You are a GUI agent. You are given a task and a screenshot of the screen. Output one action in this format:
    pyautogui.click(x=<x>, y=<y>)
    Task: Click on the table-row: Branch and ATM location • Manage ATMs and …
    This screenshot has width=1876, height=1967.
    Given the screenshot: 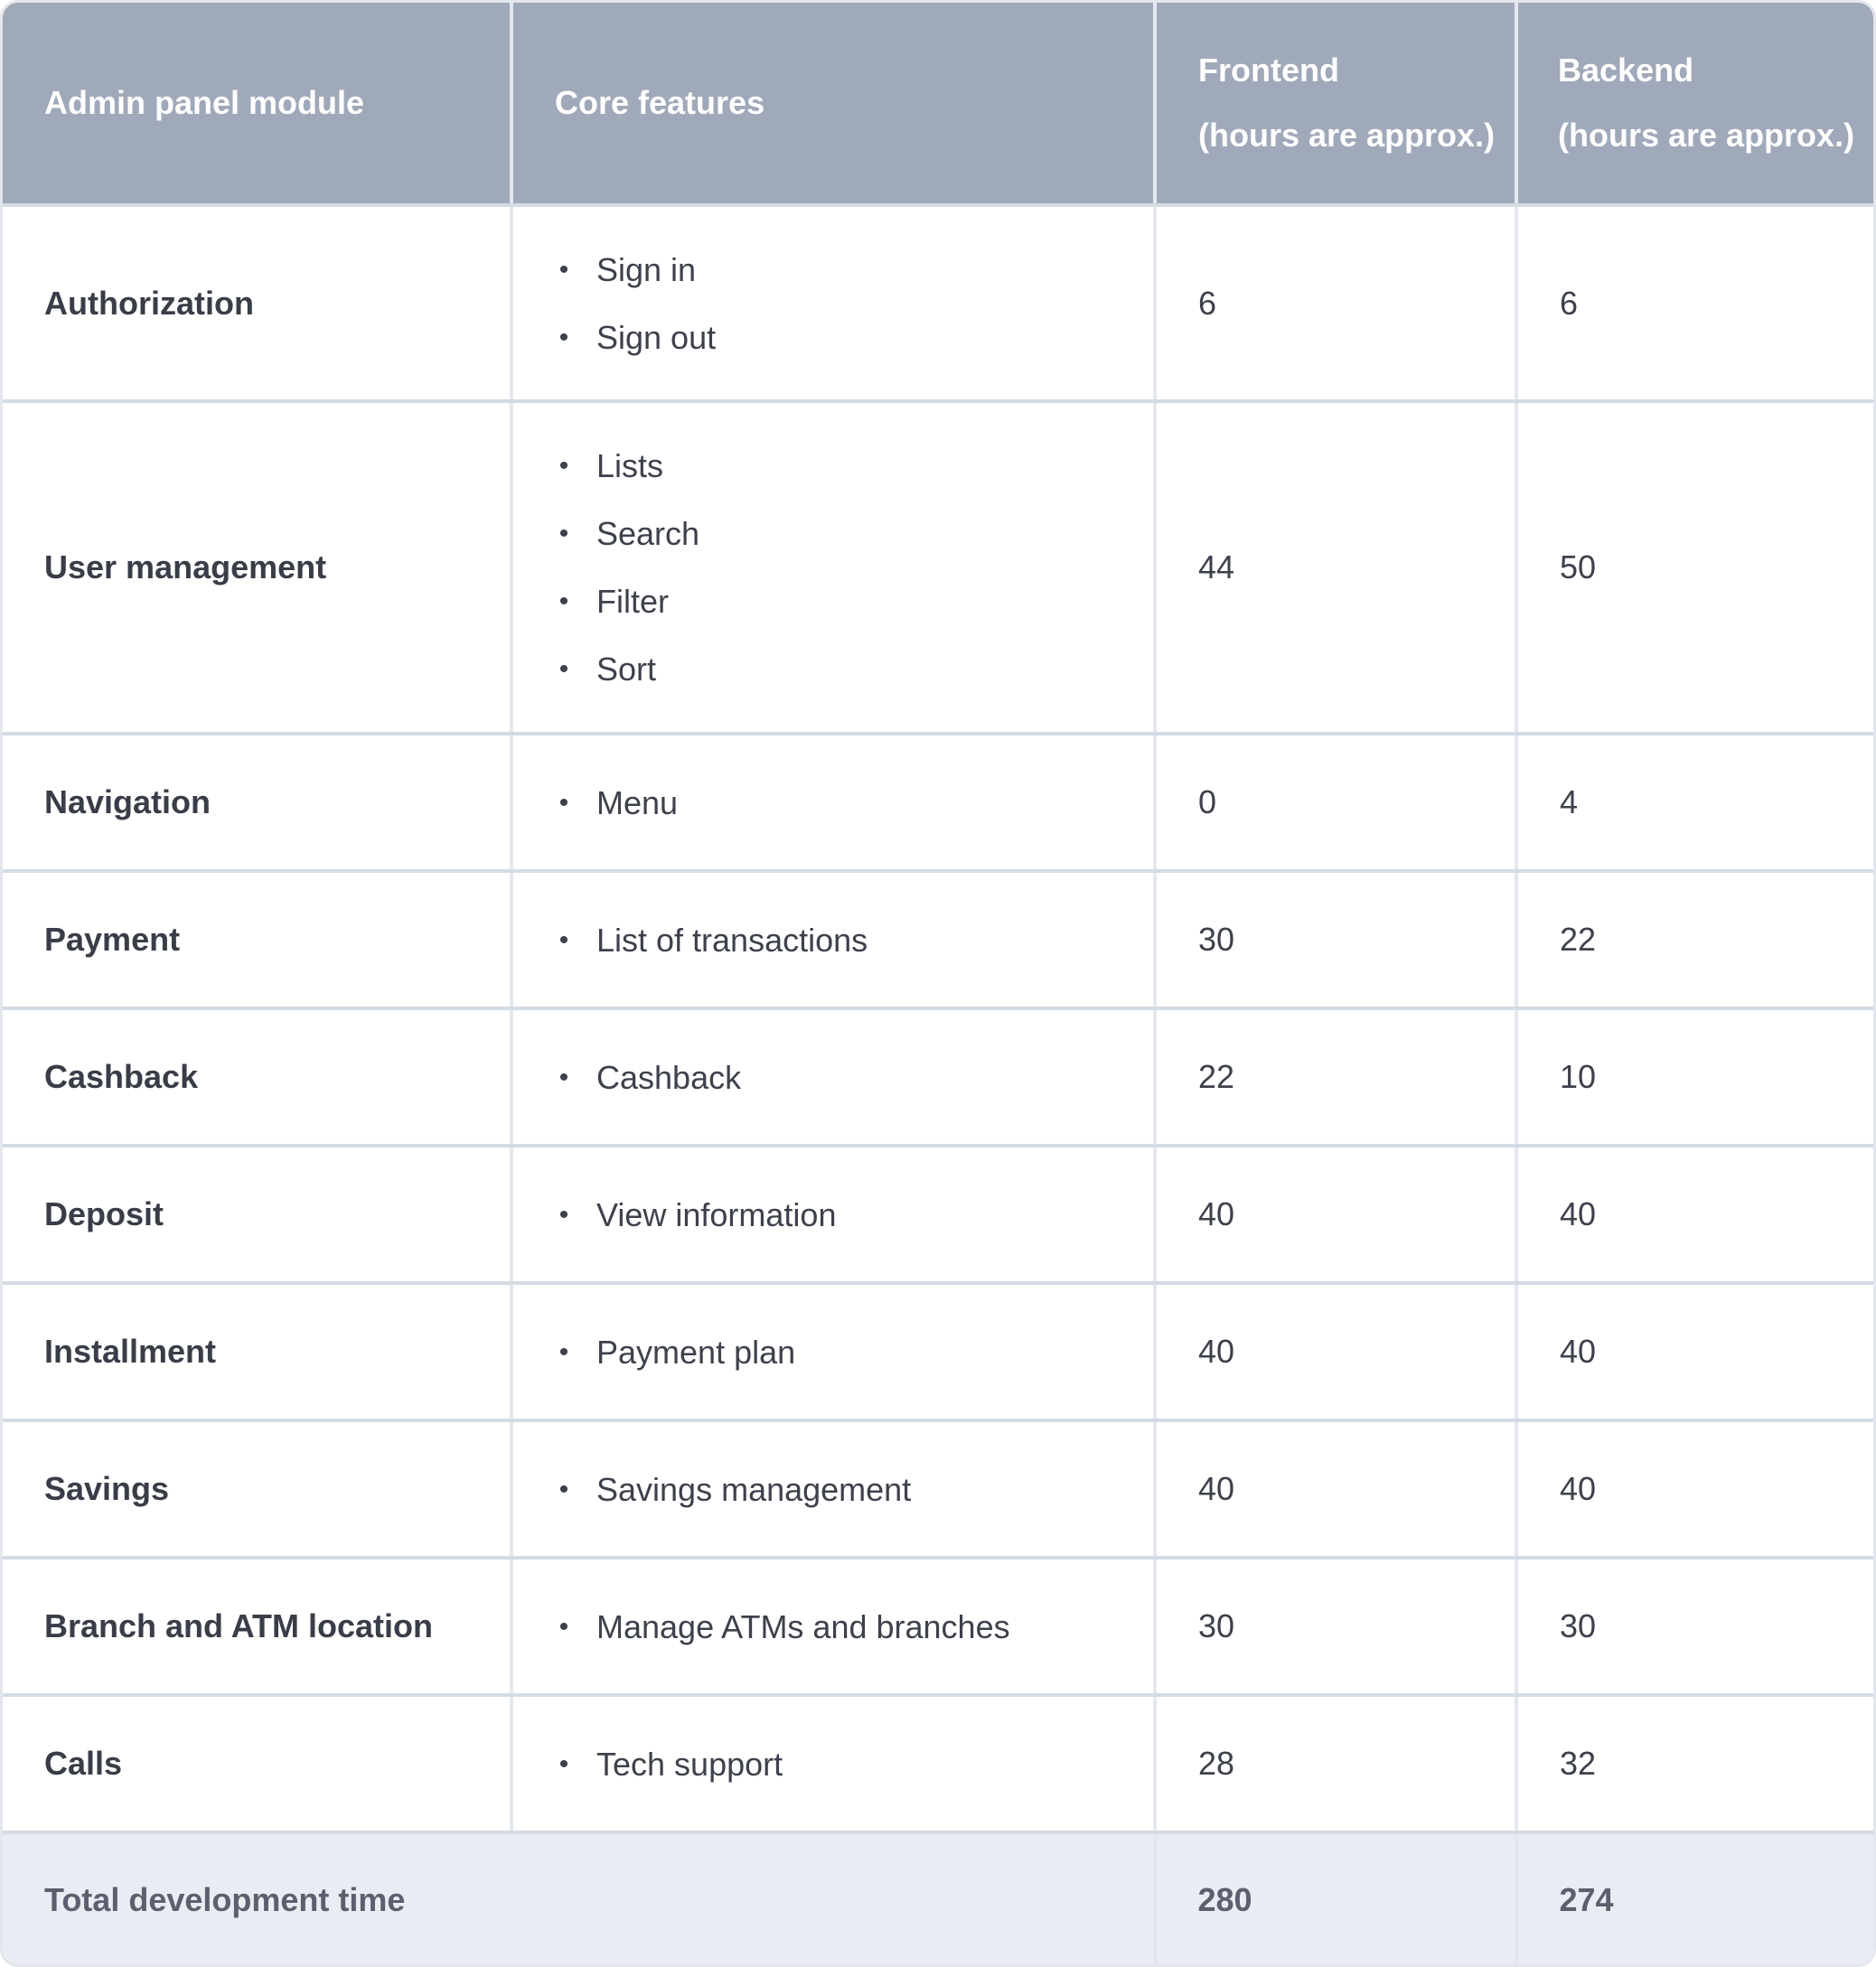 What is the action you would take?
    pyautogui.click(x=938, y=1627)
    